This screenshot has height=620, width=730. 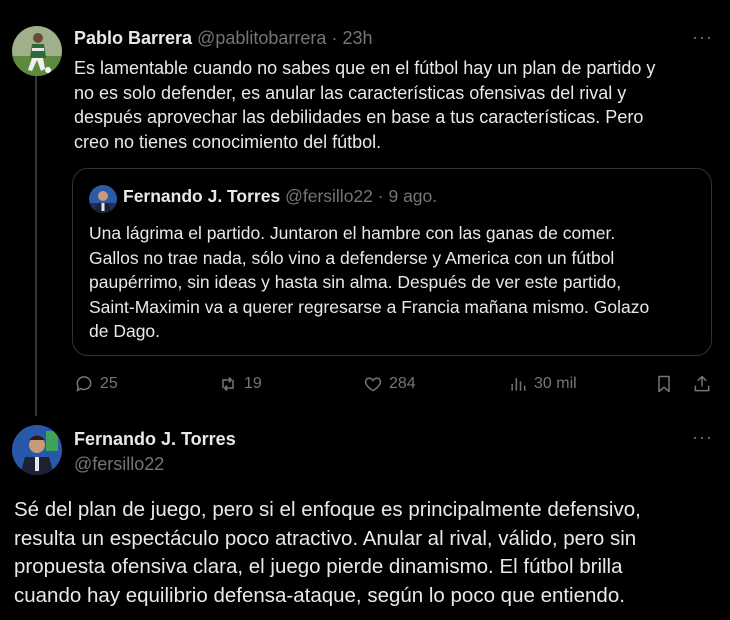 What do you see at coordinates (36, 245) in the screenshot?
I see `thread-connector-line` at bounding box center [36, 245].